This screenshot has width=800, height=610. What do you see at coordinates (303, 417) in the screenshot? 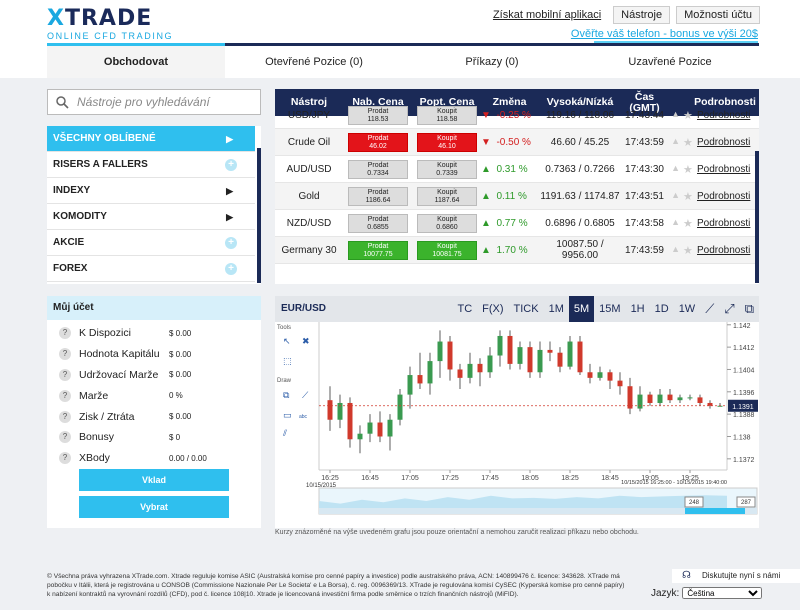
I see `text-tool-icon: abc` at bounding box center [303, 417].